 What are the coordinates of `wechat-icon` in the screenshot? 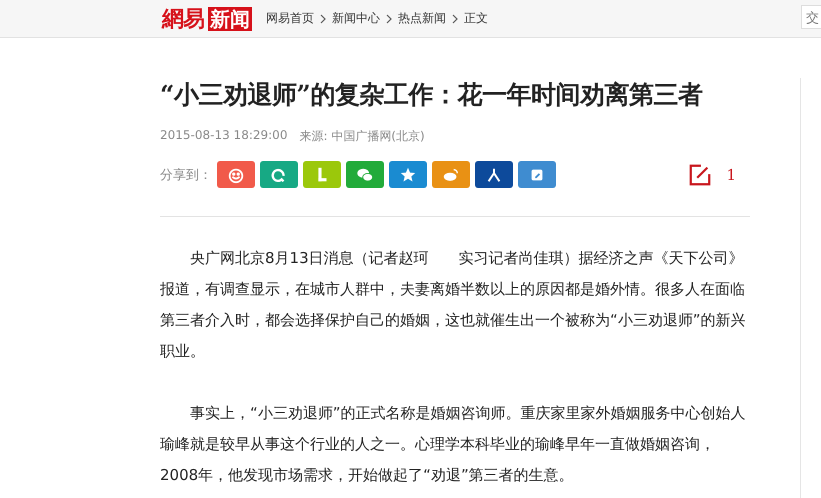 It's located at (365, 175).